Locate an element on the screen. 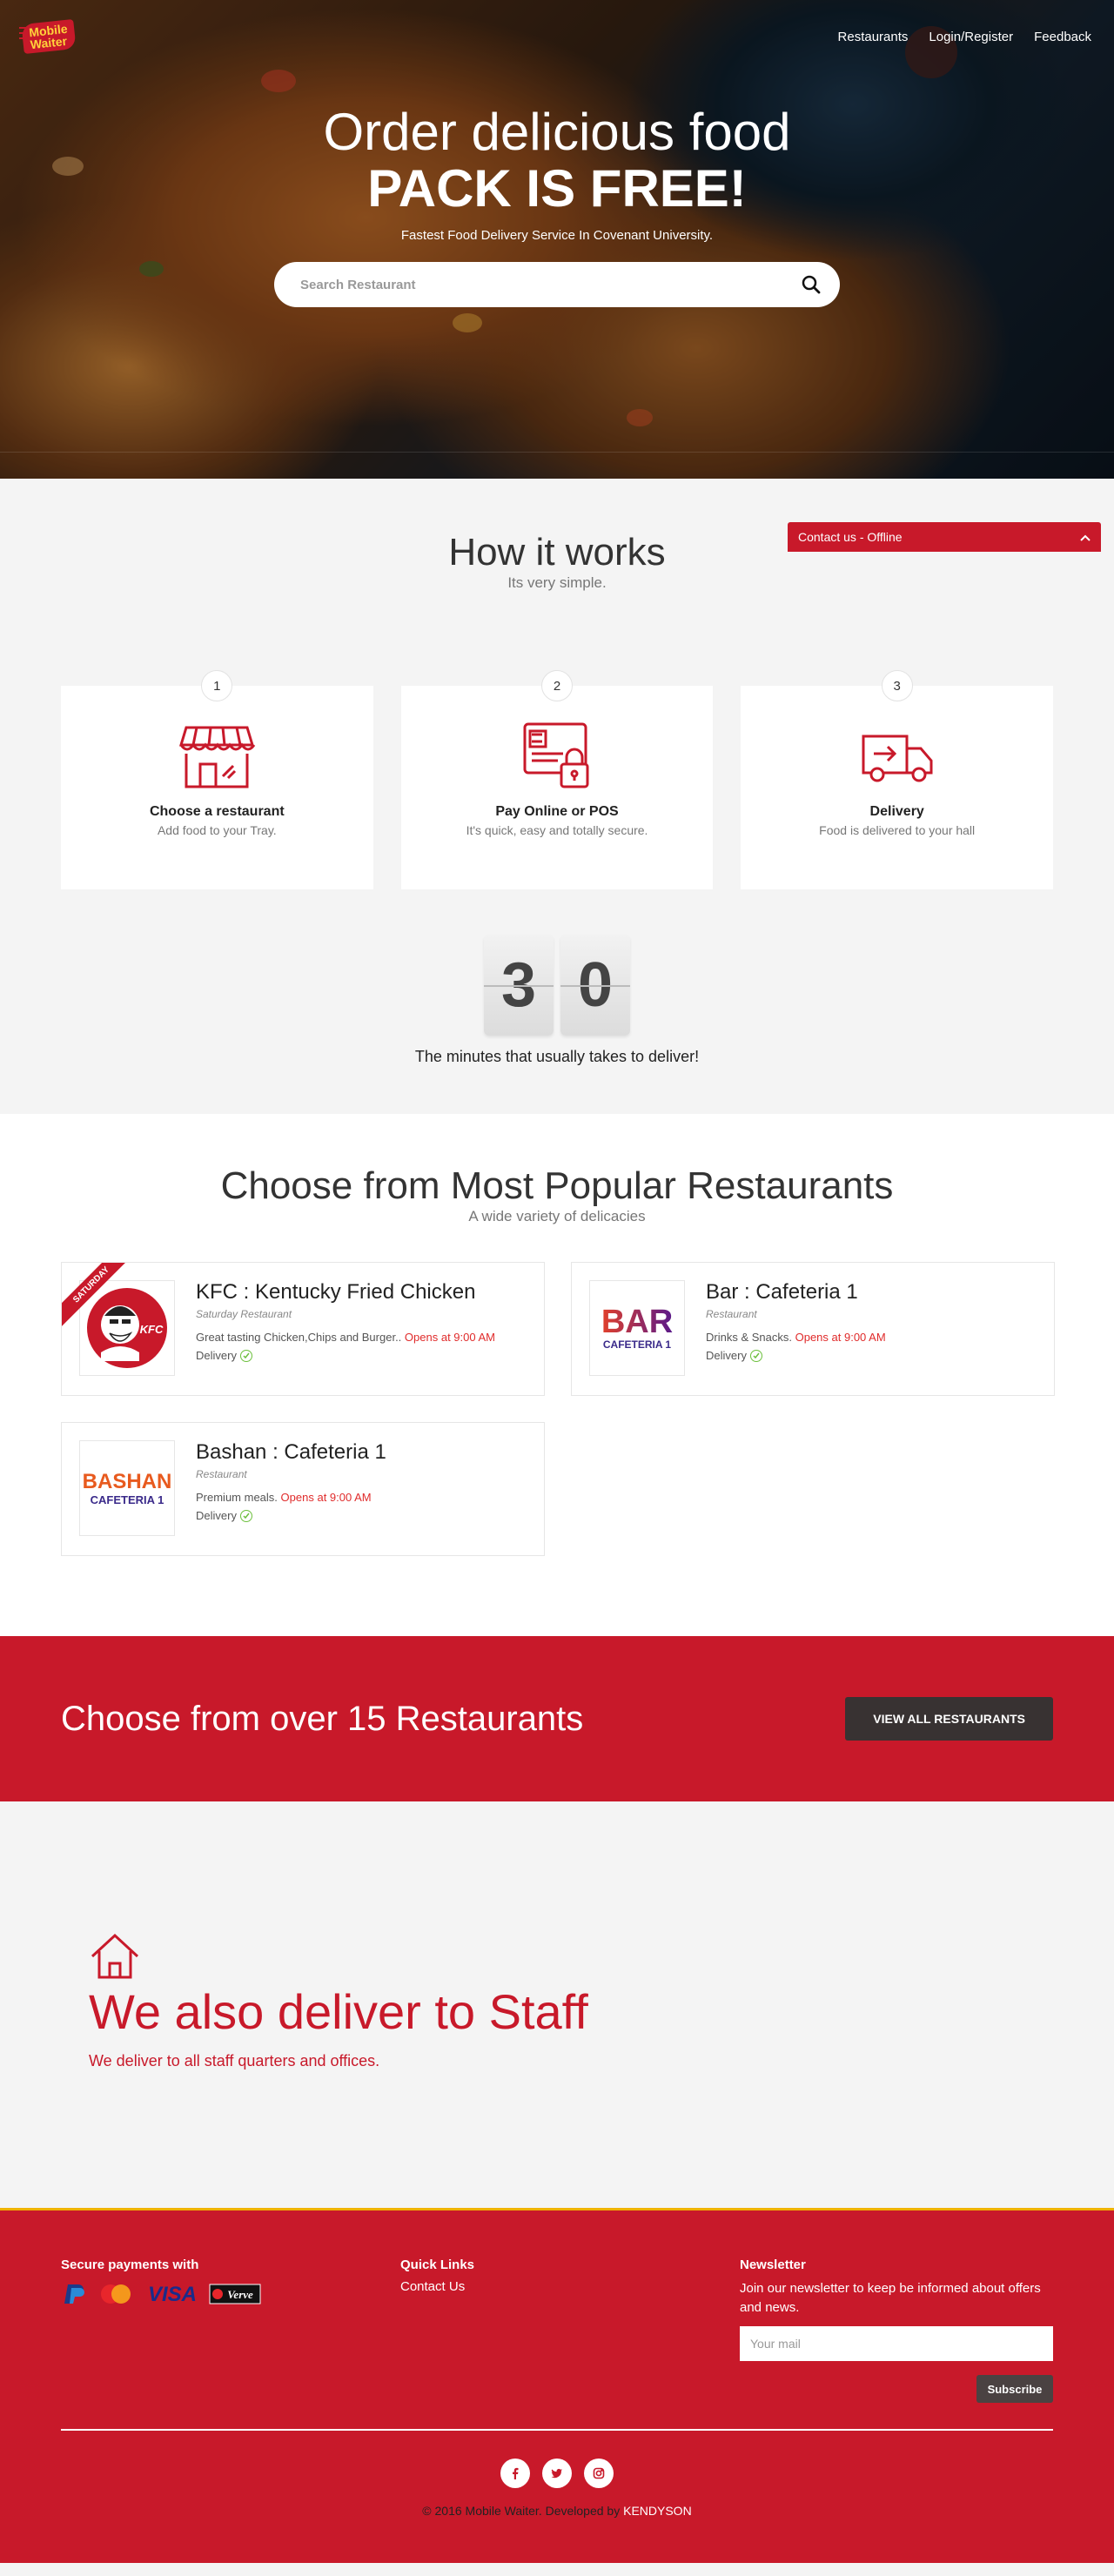 The image size is (1114, 2576). mobile-waiter-logo: Mobile Waiter is located at coordinates (63, 37).